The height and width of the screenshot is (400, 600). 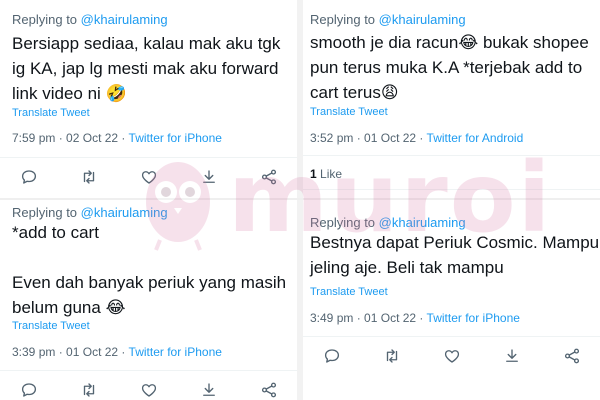 I want to click on panel-divider-horizontal, so click(x=300, y=199).